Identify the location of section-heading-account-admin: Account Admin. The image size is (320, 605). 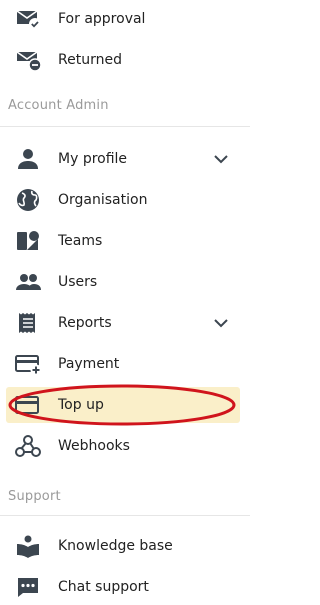
(58, 105).